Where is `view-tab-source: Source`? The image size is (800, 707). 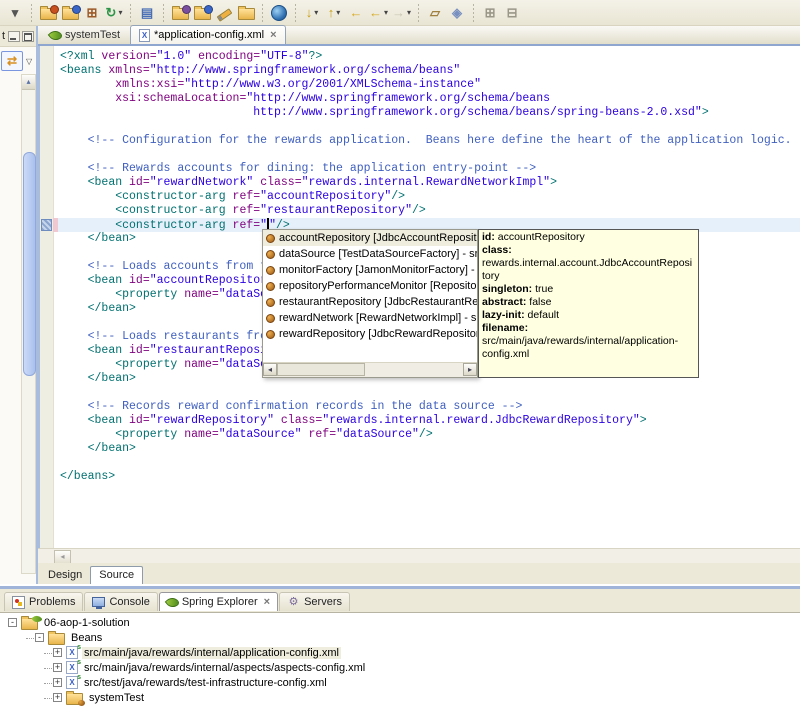
view-tab-source: Source is located at coordinates (117, 575).